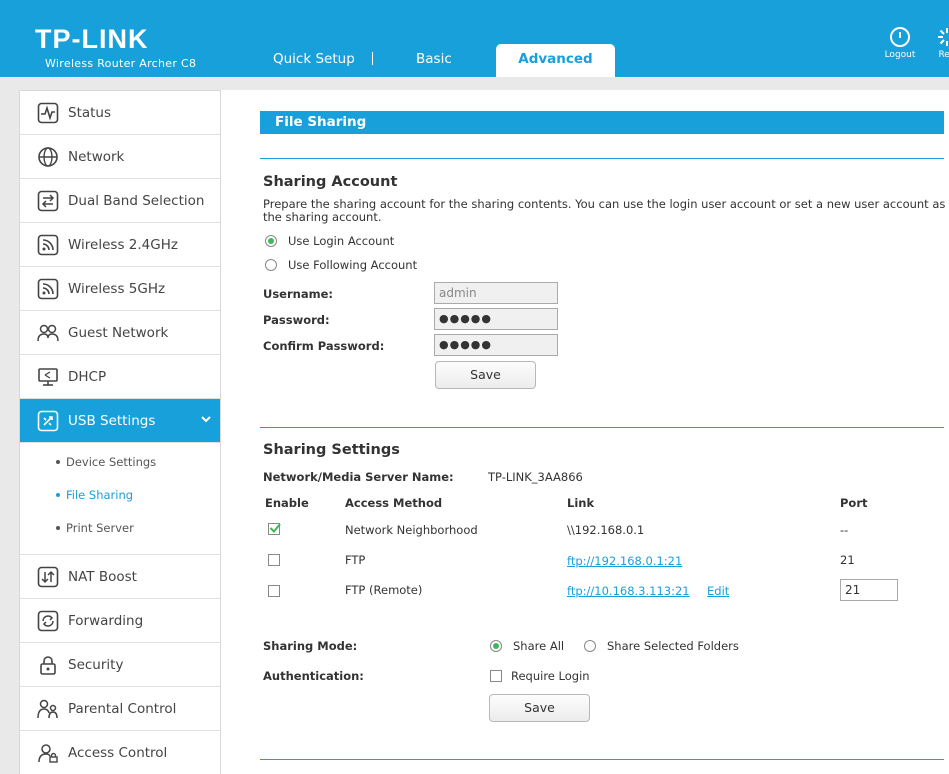 This screenshot has height=774, width=949. I want to click on sidebar-item-status: Status, so click(120, 113).